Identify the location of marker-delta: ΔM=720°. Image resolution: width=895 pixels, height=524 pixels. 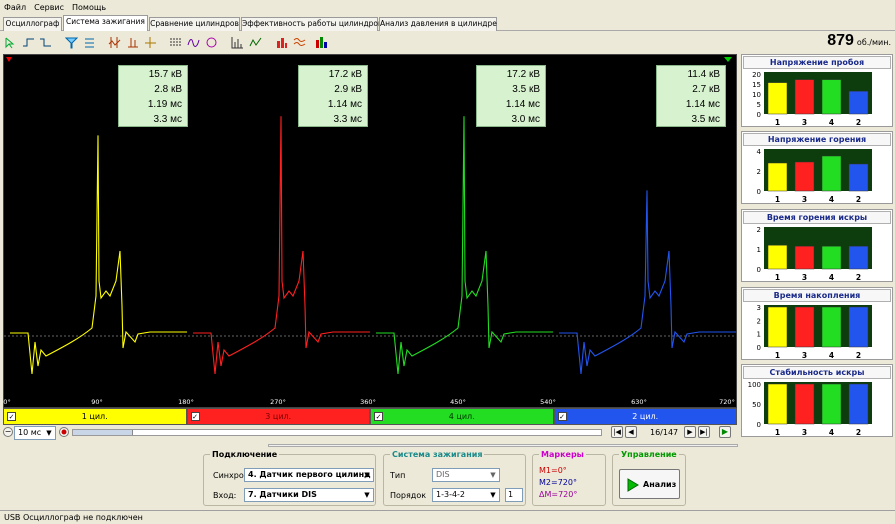
(558, 494).